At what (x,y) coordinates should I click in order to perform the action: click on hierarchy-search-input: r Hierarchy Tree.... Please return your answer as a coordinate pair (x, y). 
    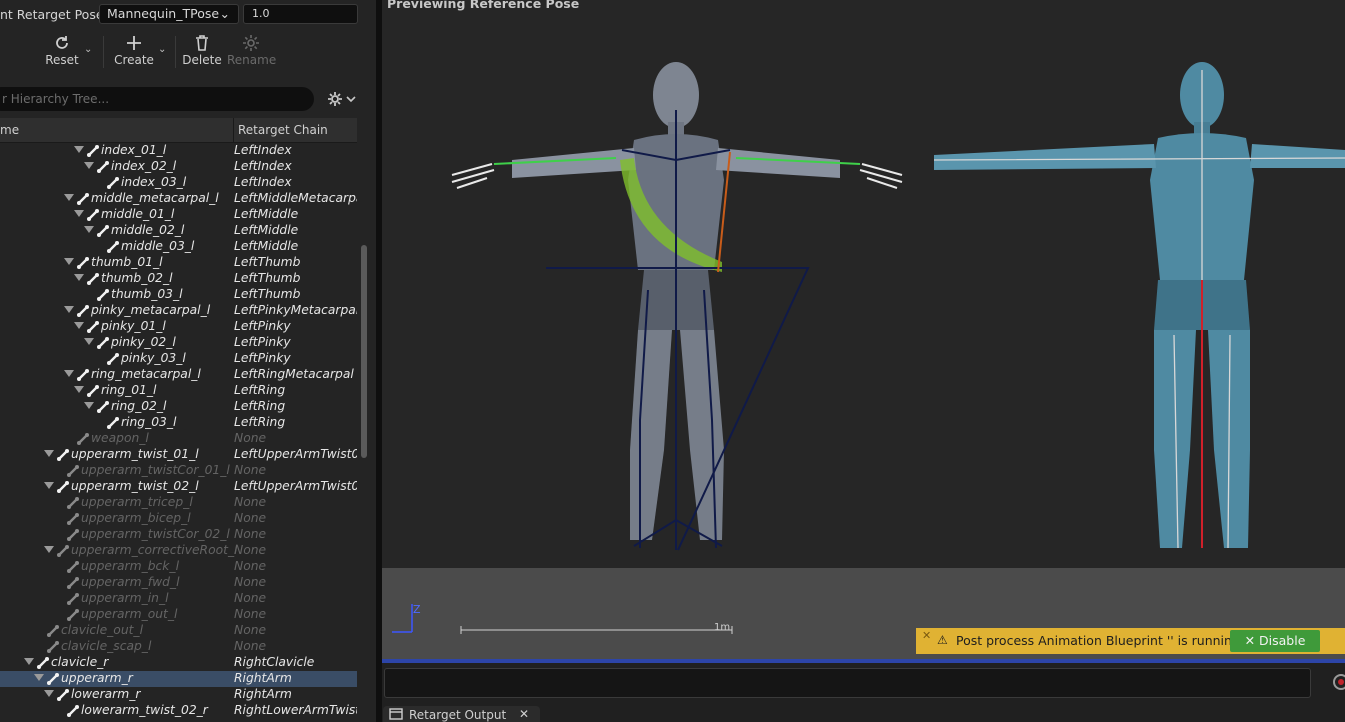
    Looking at the image, I should click on (157, 99).